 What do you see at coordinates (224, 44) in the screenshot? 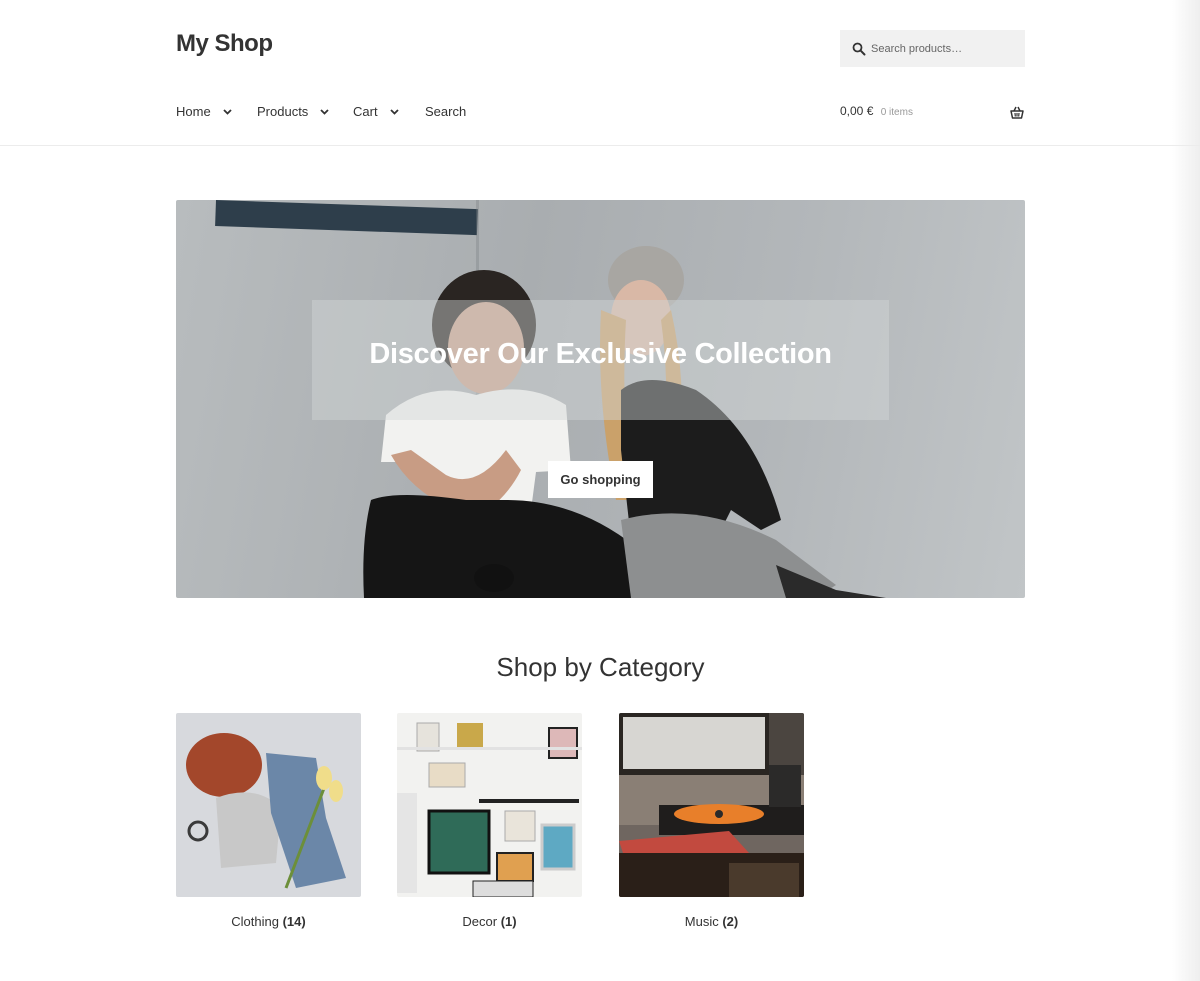
I see `site-title: My Shop` at bounding box center [224, 44].